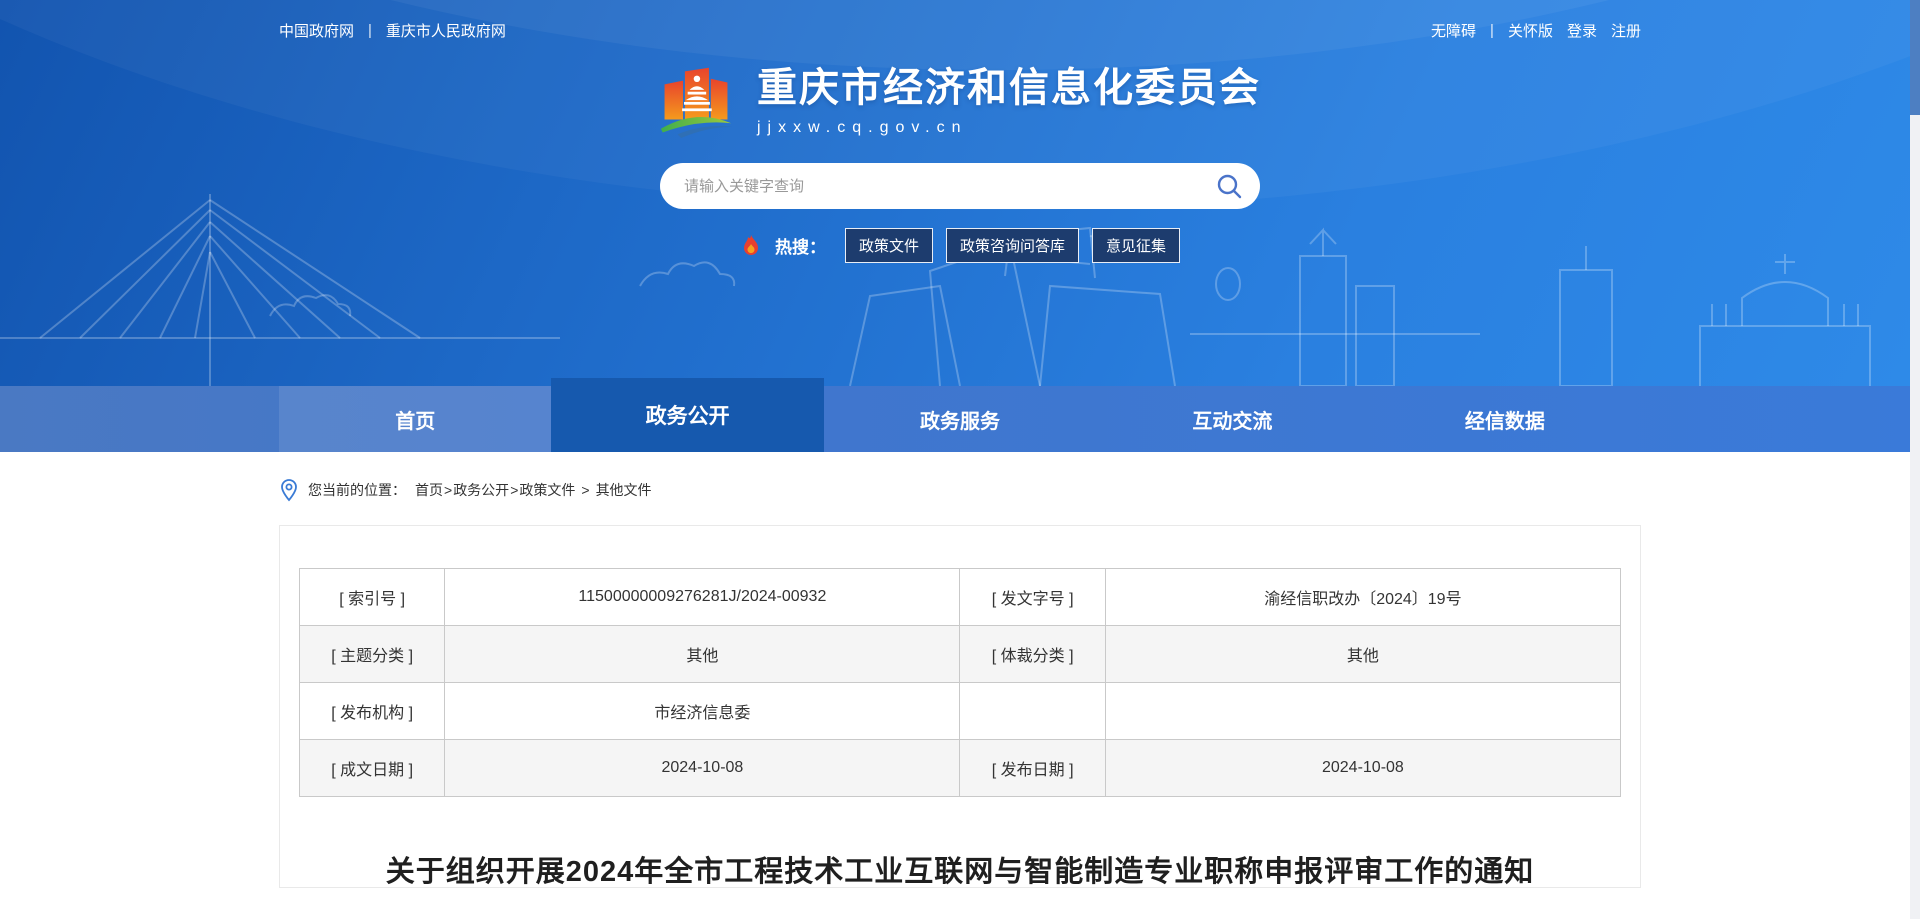 This screenshot has height=919, width=1920. What do you see at coordinates (357, 490) in the screenshot?
I see `breadcrumb-prefix: 您当前的位置：` at bounding box center [357, 490].